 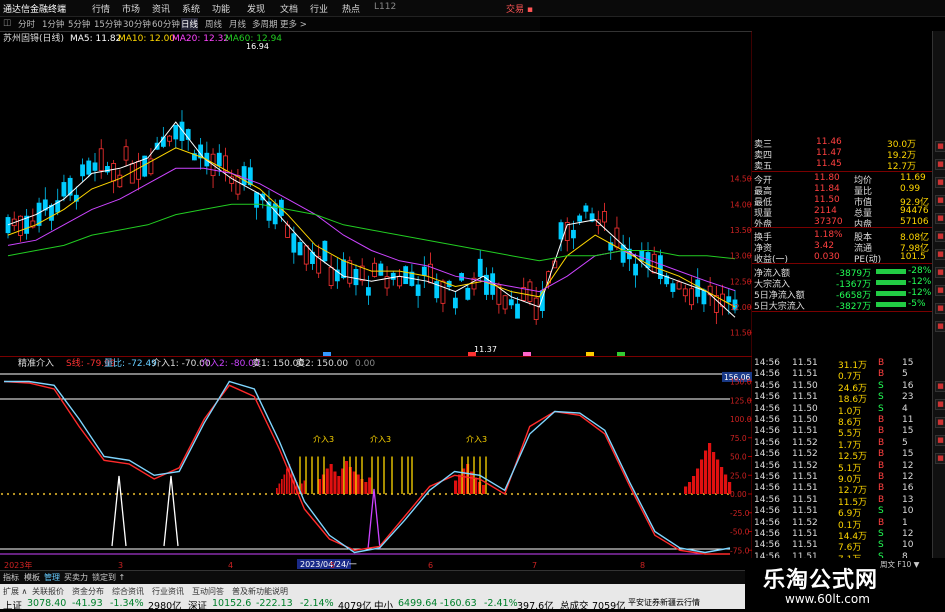 What do you see at coordinates (166, 24) in the screenshot?
I see `period-tab: 60分钟` at bounding box center [166, 24].